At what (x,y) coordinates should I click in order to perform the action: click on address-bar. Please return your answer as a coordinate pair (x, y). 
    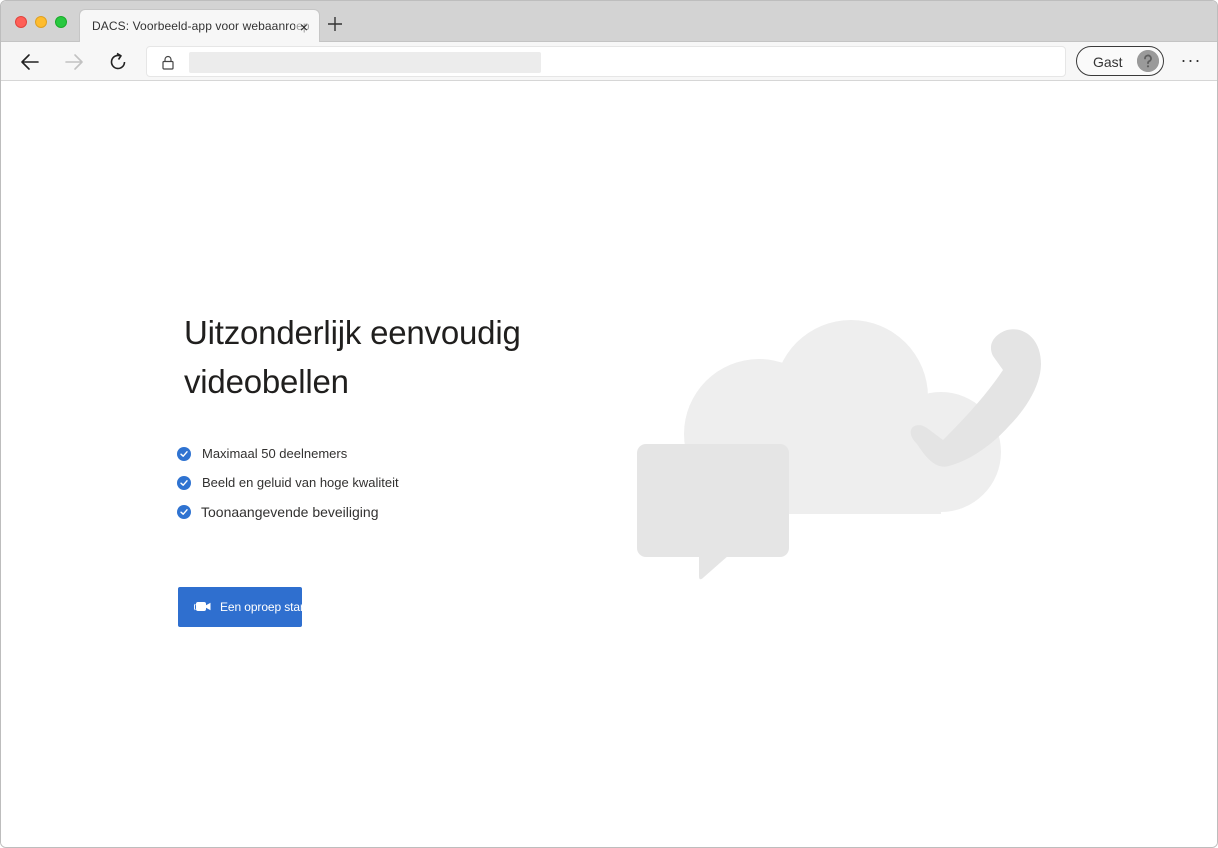
    Looking at the image, I should click on (606, 61).